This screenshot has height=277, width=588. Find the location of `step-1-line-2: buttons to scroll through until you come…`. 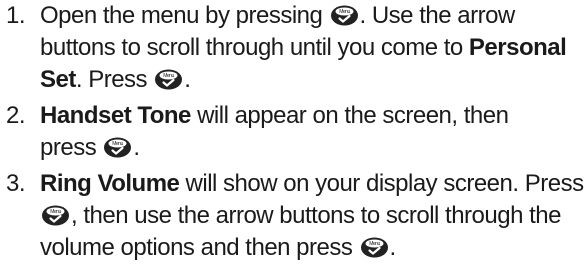

step-1-line-2: buttons to scroll through until you come… is located at coordinates (303, 47).